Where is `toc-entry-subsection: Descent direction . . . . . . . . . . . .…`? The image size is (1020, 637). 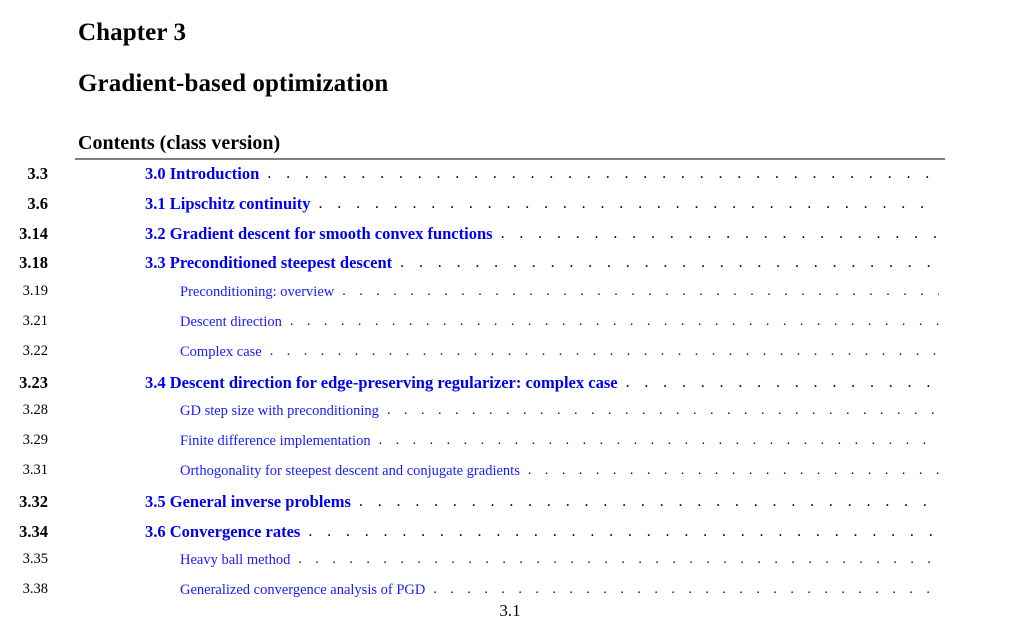
toc-entry-subsection: Descent direction . . . . . . . . . . . .… is located at coordinates (510, 328).